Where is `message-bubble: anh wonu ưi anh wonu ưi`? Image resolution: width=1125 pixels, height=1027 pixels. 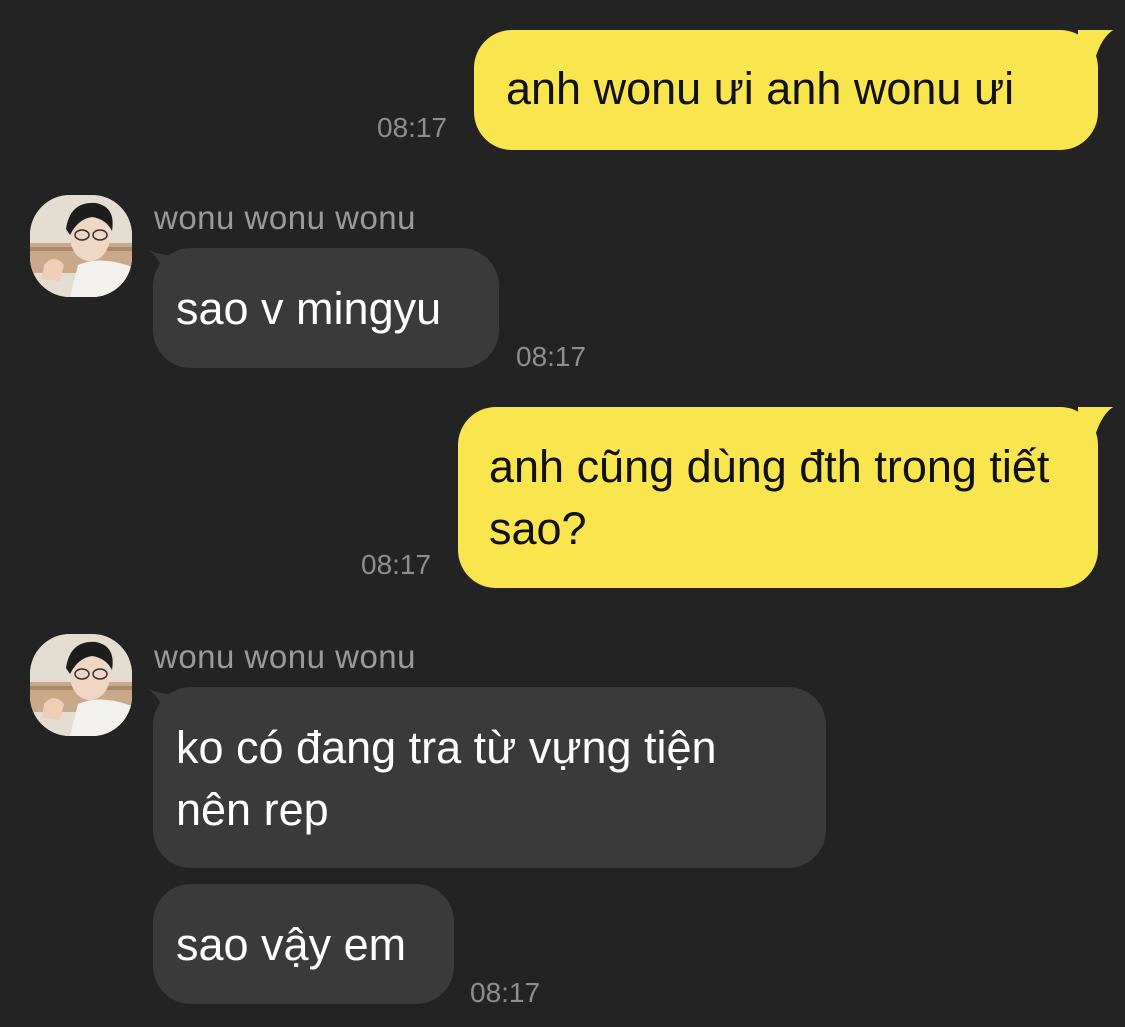
message-bubble: anh wonu ưi anh wonu ưi is located at coordinates (786, 90).